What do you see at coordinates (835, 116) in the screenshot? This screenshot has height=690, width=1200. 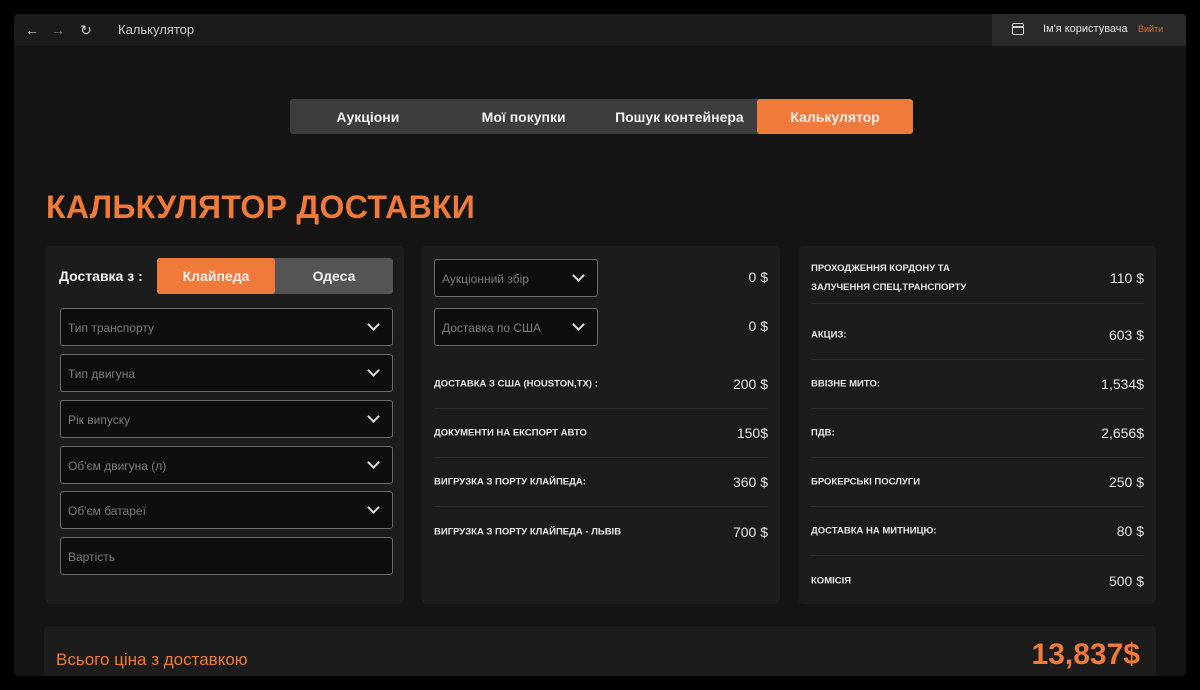 I see `tab-calculator: Калькулятор` at bounding box center [835, 116].